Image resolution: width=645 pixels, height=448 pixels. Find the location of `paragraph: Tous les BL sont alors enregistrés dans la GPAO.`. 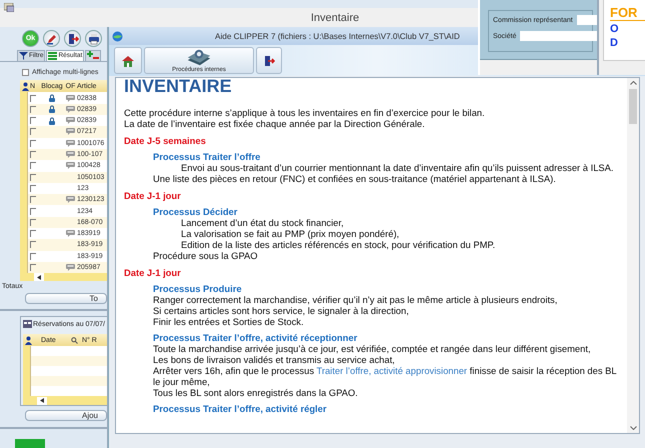

paragraph: Tous les BL sont alors enregistrés dans la GPAO. is located at coordinates (256, 392).